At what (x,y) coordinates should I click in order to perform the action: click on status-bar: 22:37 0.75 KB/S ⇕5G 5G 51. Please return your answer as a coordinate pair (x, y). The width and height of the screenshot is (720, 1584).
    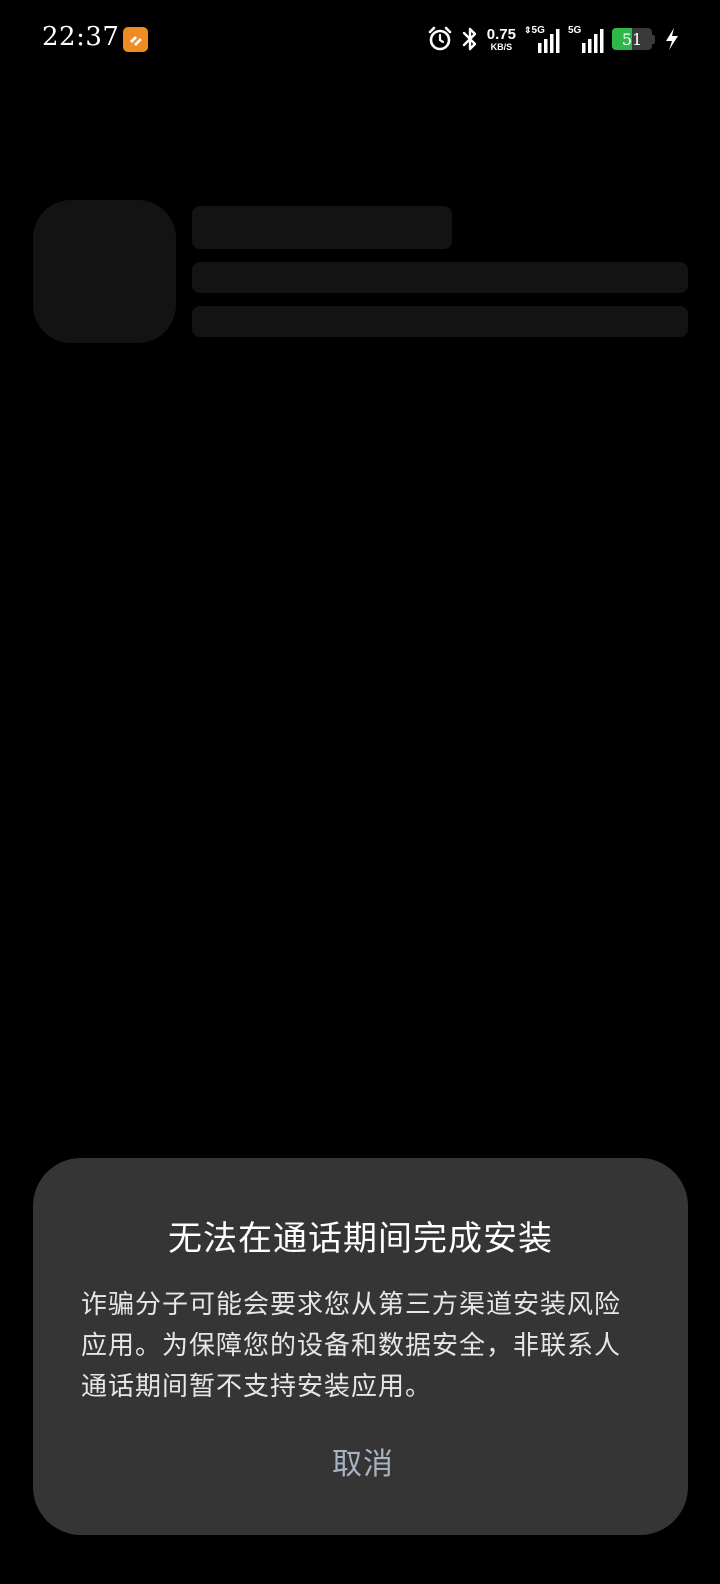
    Looking at the image, I should click on (360, 40).